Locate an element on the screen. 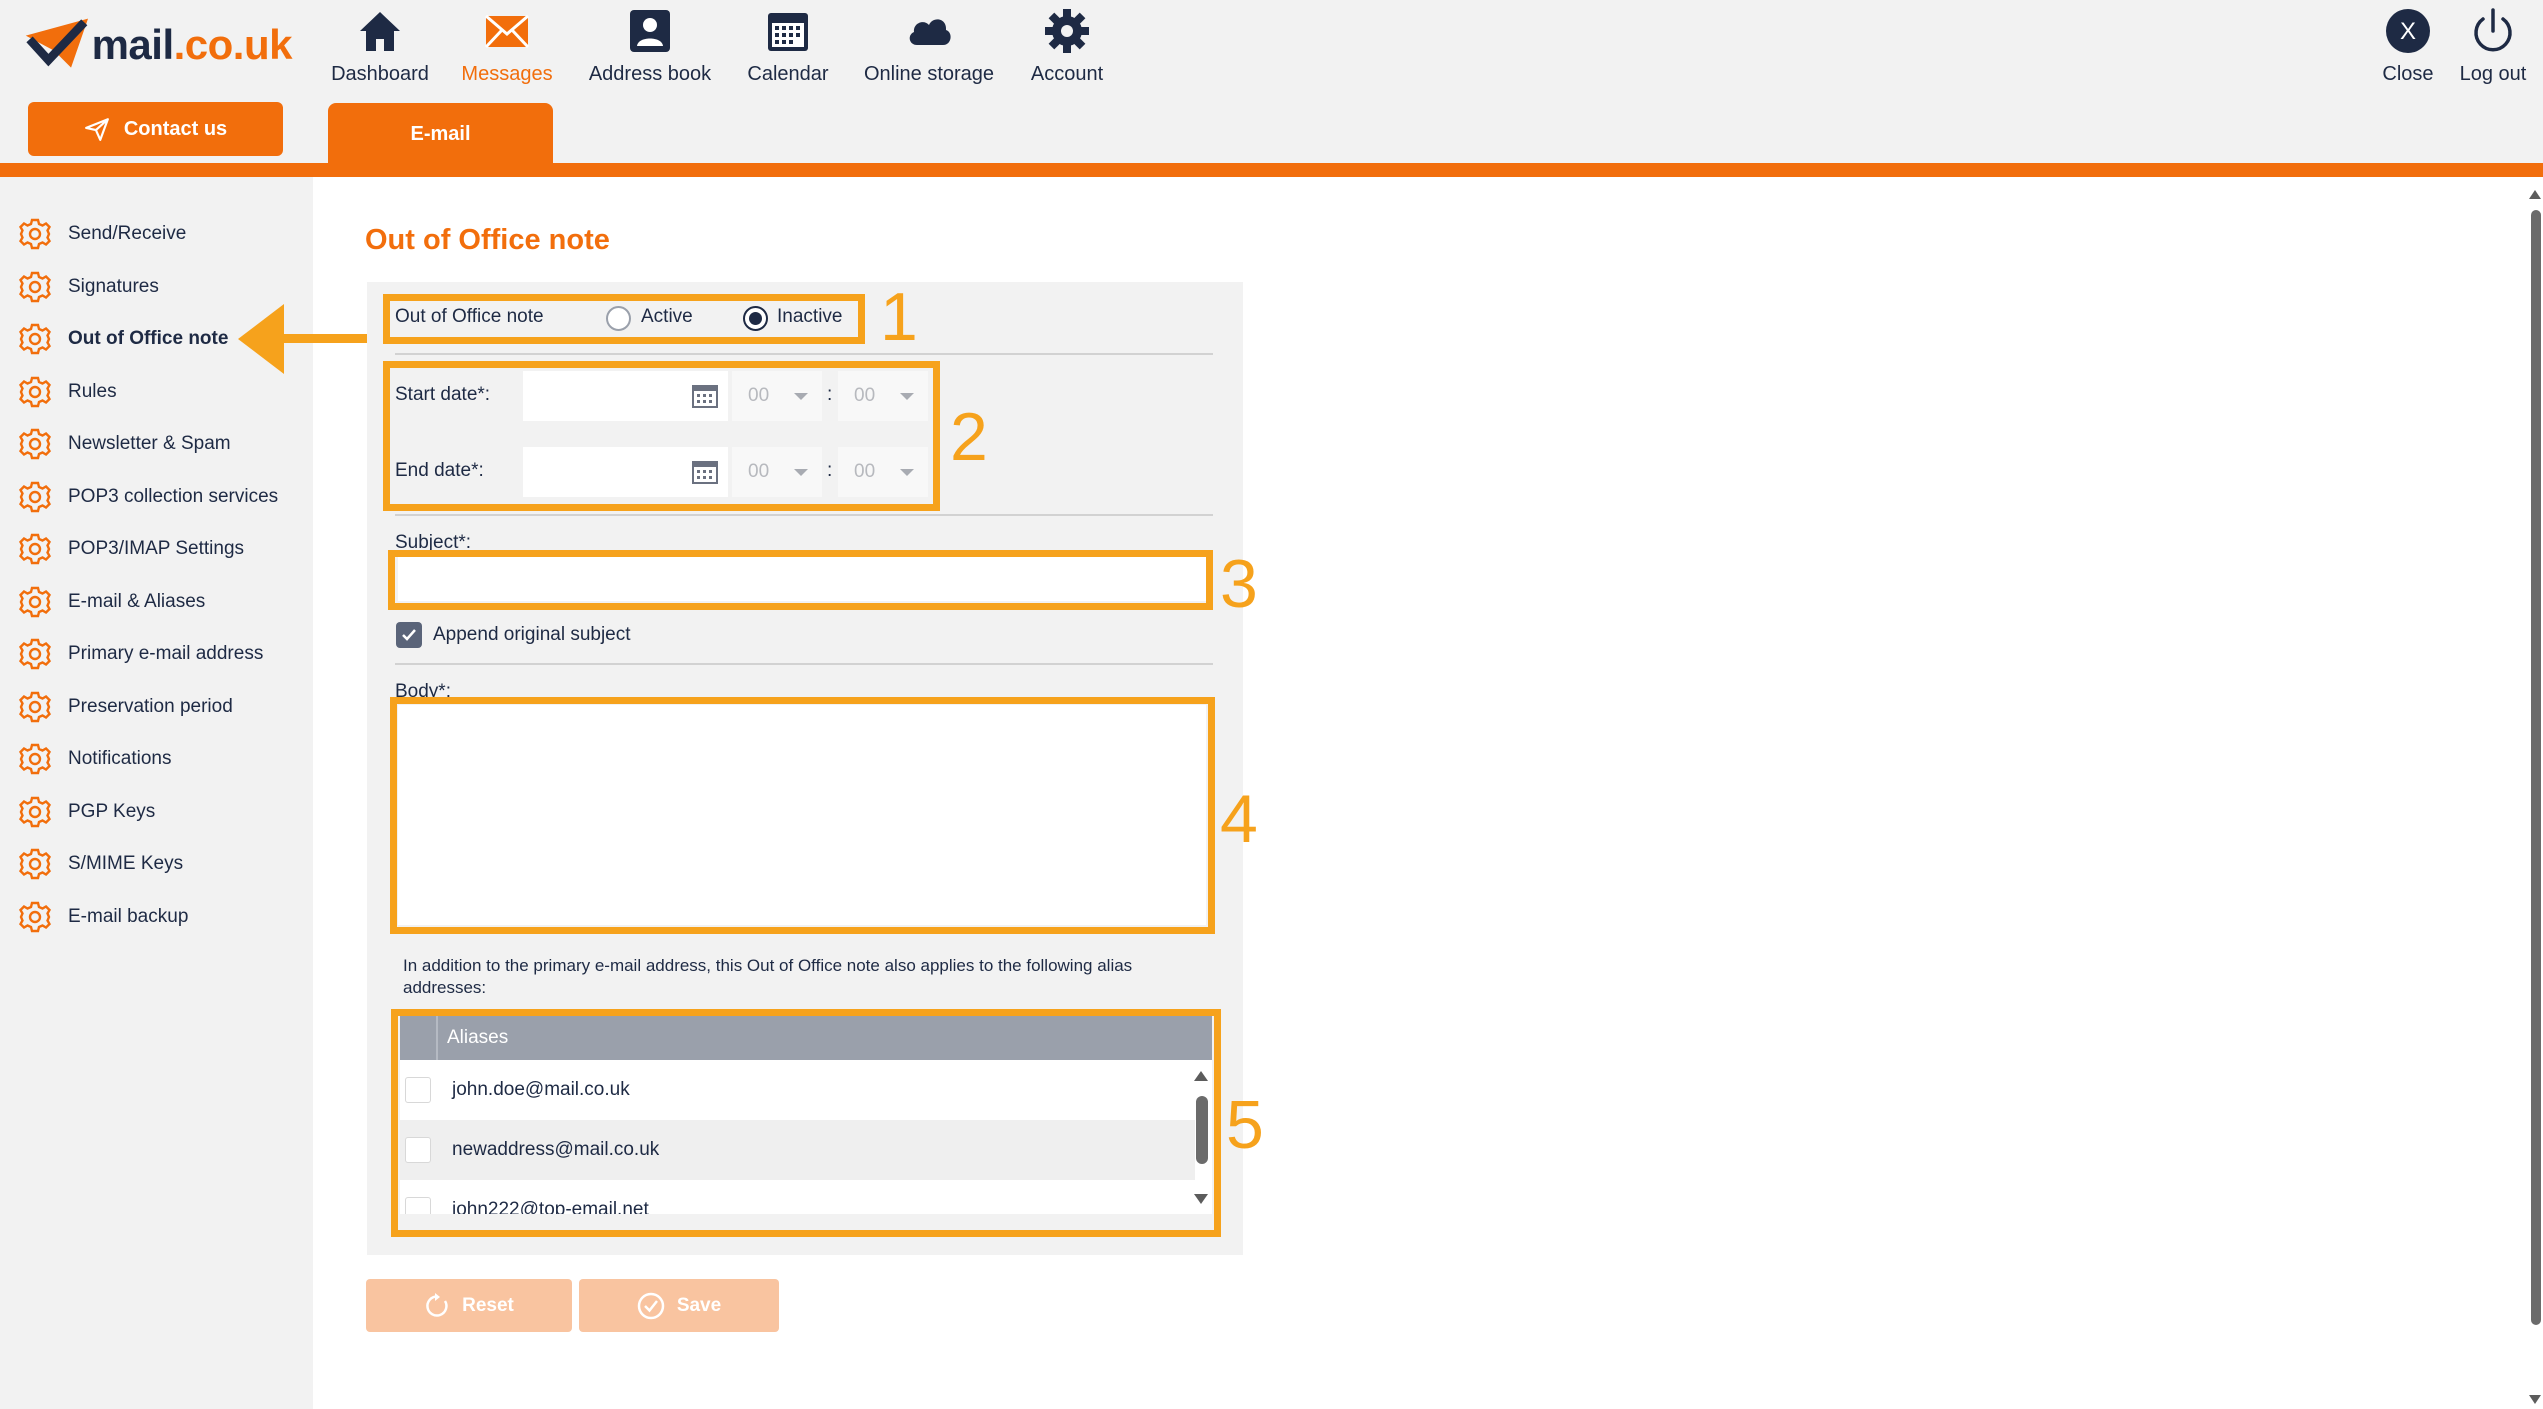 Image resolution: width=2543 pixels, height=1409 pixels. nav-label: Dashboard is located at coordinates (380, 74).